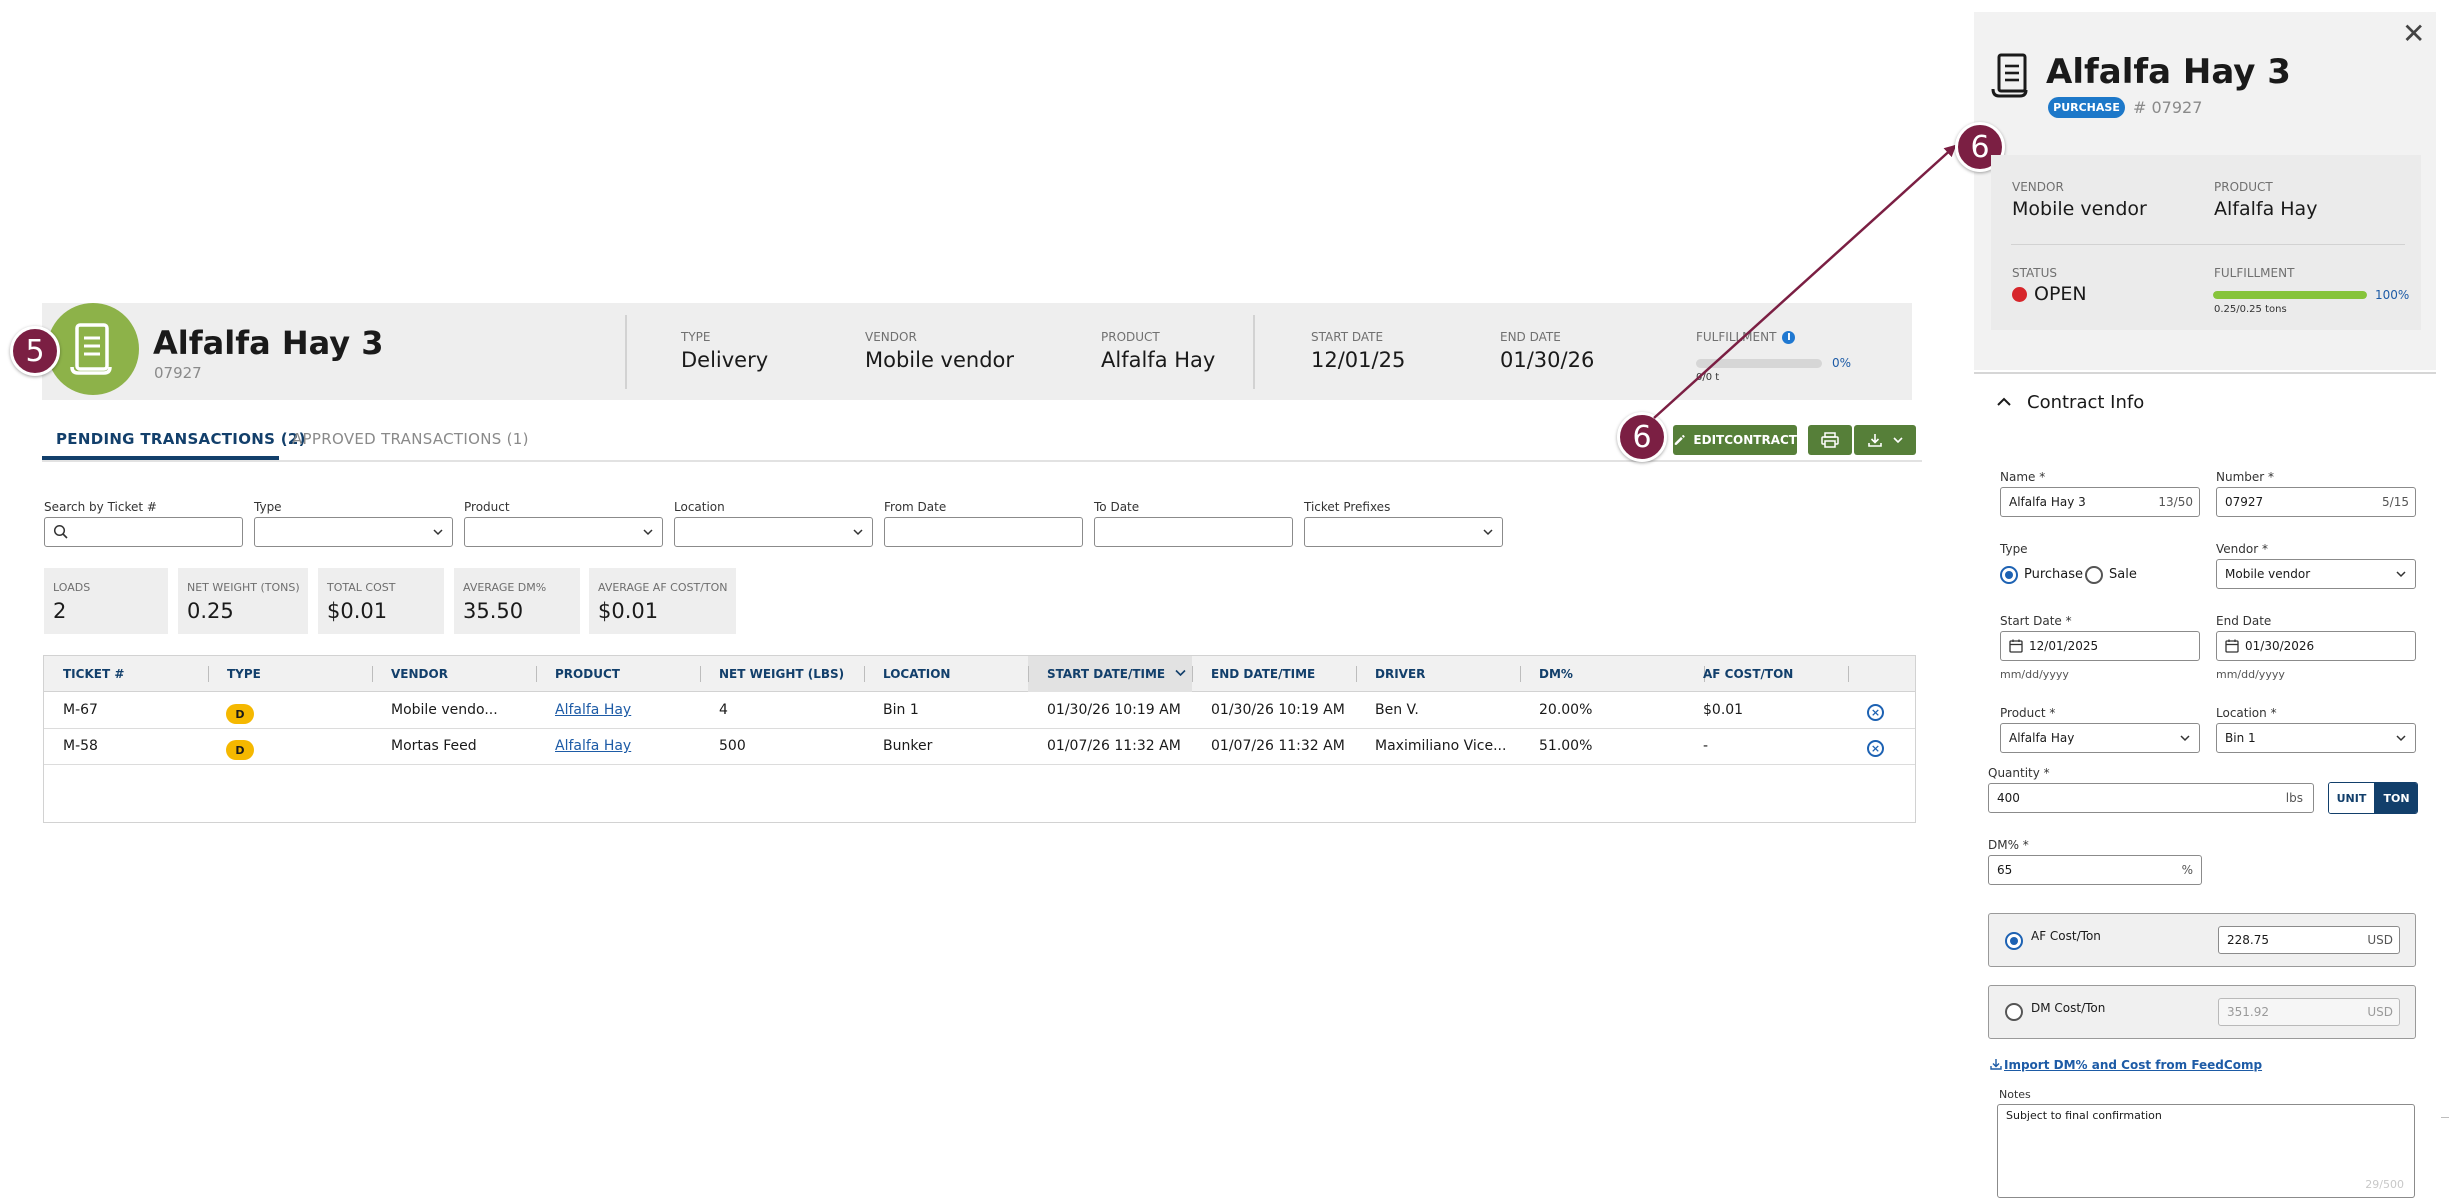 This screenshot has width=2449, height=1198. What do you see at coordinates (2095, 870) in the screenshot?
I see `dm-input: 65 %` at bounding box center [2095, 870].